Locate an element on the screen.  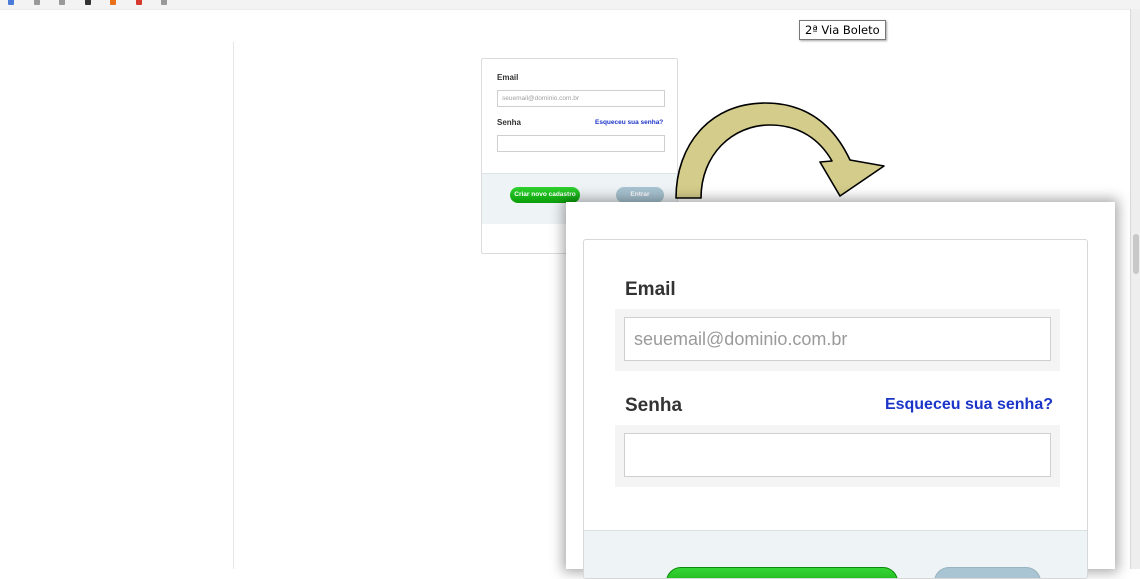
apps-icon is located at coordinates (11, 2).